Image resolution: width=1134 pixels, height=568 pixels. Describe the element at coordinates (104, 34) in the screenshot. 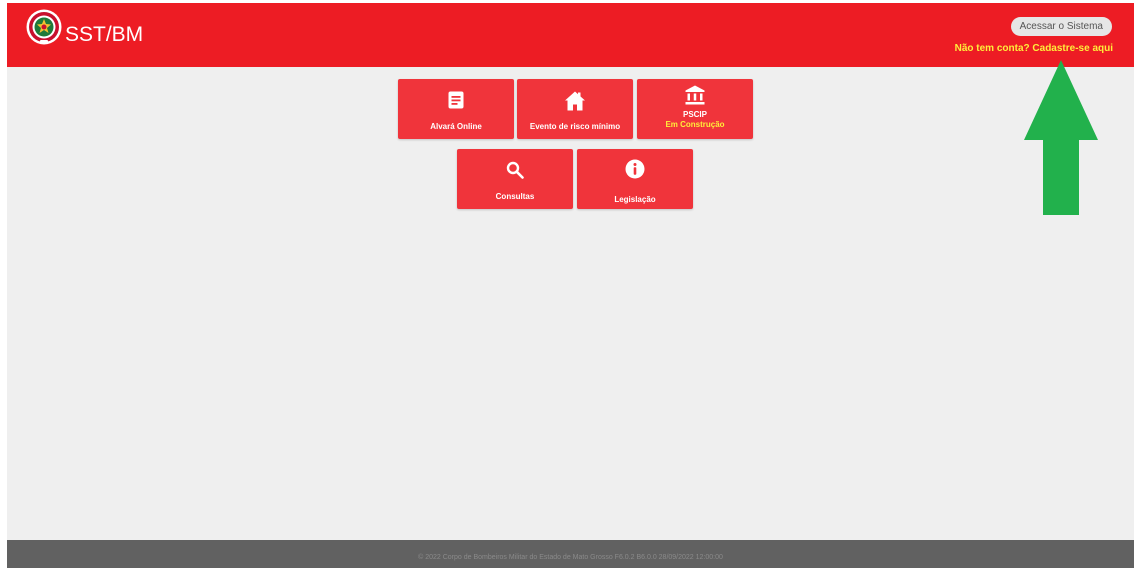

I see `app-title: SST/BM` at that location.